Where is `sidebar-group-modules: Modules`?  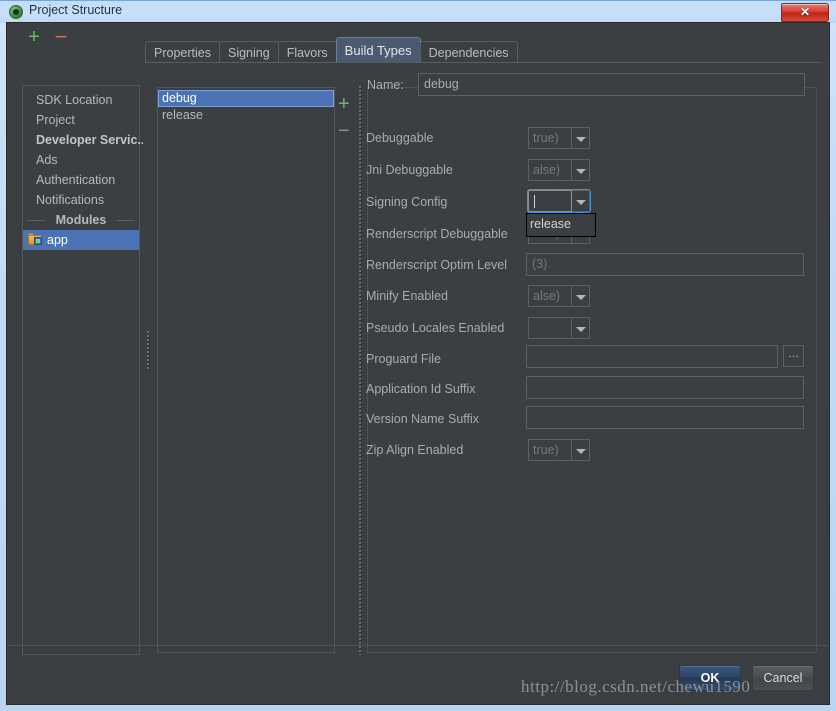 sidebar-group-modules: Modules is located at coordinates (81, 220).